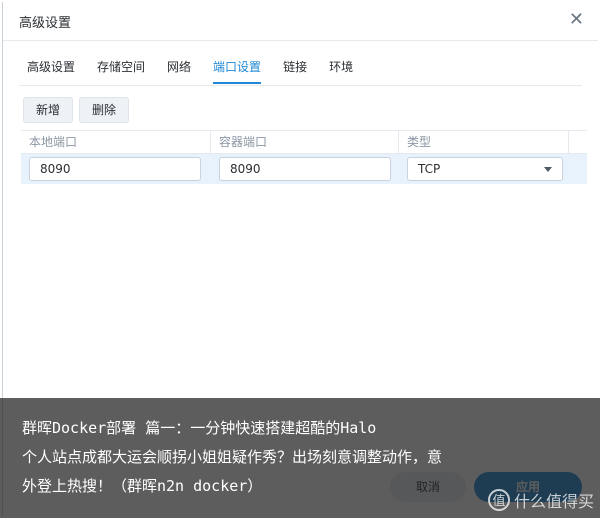 The width and height of the screenshot is (600, 518). I want to click on watermark: 值 什么值得买, so click(540, 500).